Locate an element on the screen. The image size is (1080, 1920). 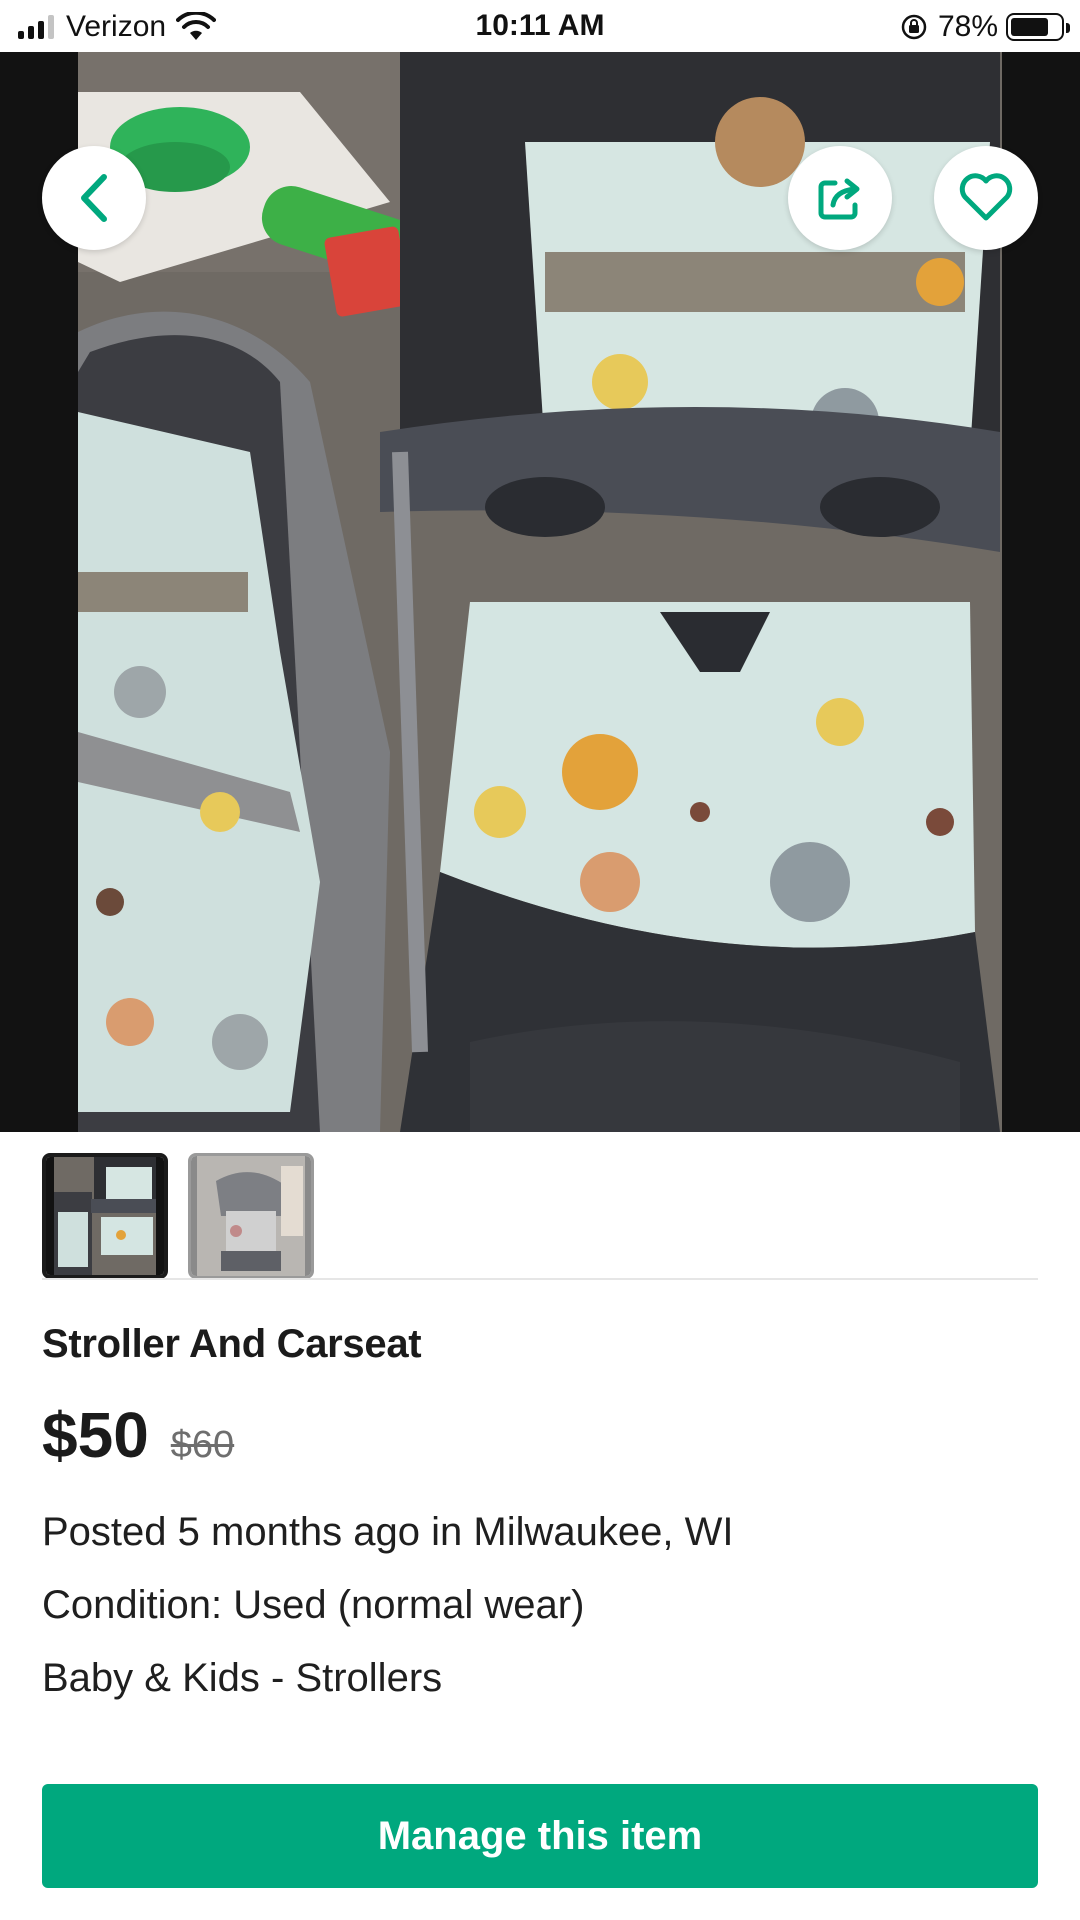
status-bar: Verizon 10:11 AM 78% is located at coordinates (540, 26).